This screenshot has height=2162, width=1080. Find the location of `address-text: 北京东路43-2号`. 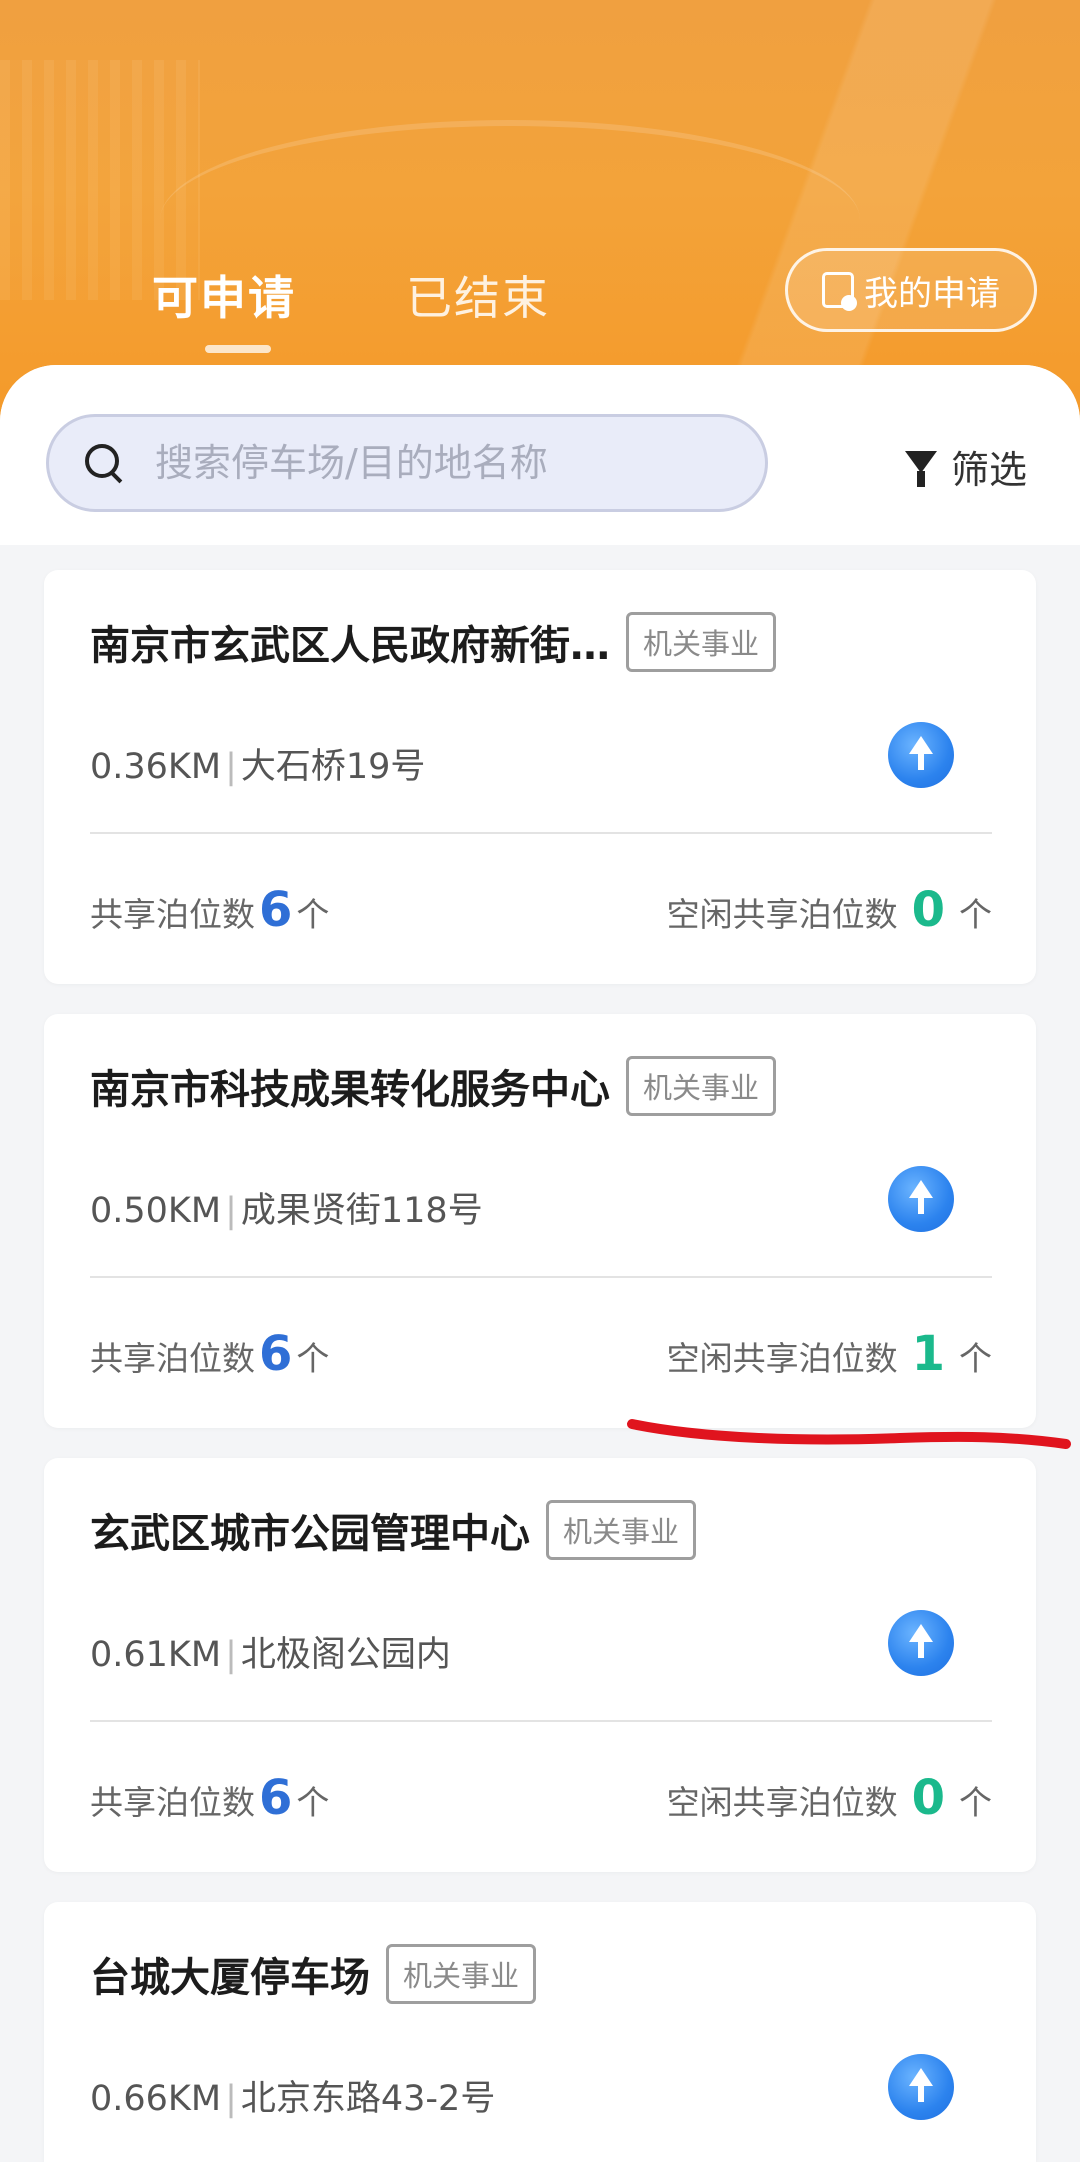

address-text: 北京东路43-2号 is located at coordinates (368, 2099).